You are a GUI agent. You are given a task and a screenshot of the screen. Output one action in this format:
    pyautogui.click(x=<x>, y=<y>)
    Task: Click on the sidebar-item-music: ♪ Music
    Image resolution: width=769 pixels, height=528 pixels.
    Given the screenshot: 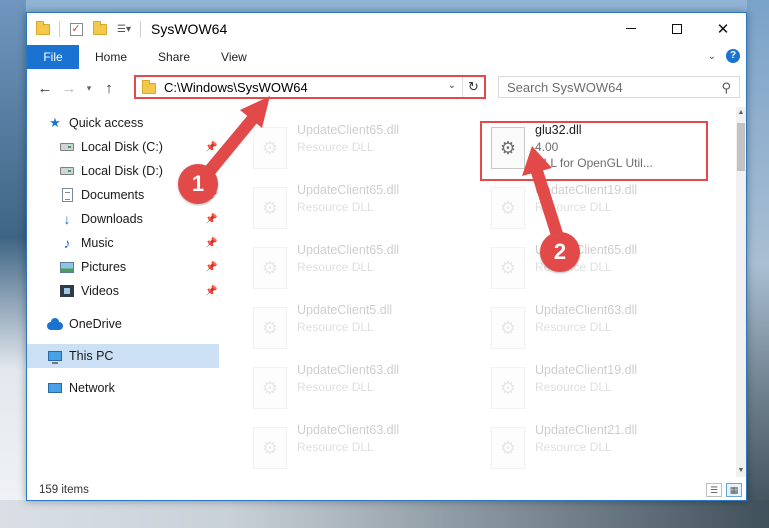 What is the action you would take?
    pyautogui.click(x=86, y=243)
    